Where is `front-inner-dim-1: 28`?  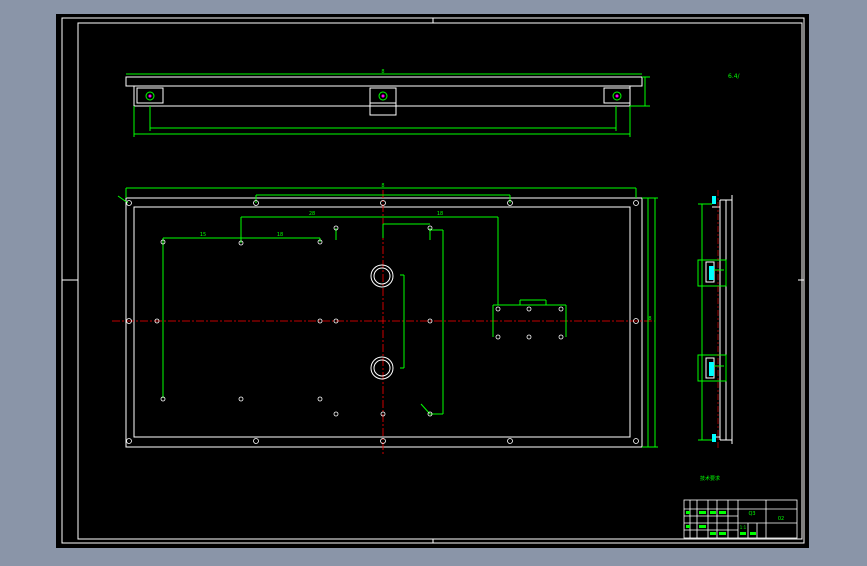 front-inner-dim-1: 28 is located at coordinates (312, 214).